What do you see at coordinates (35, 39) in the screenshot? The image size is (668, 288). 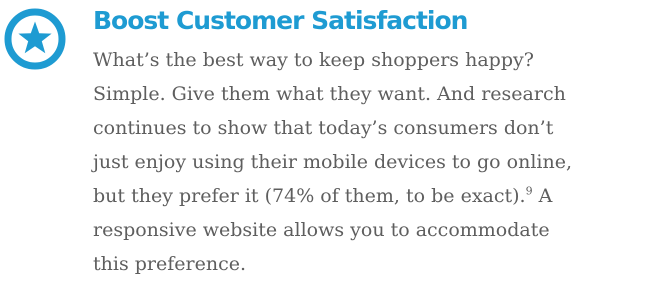 I see `star-circle-icon` at bounding box center [35, 39].